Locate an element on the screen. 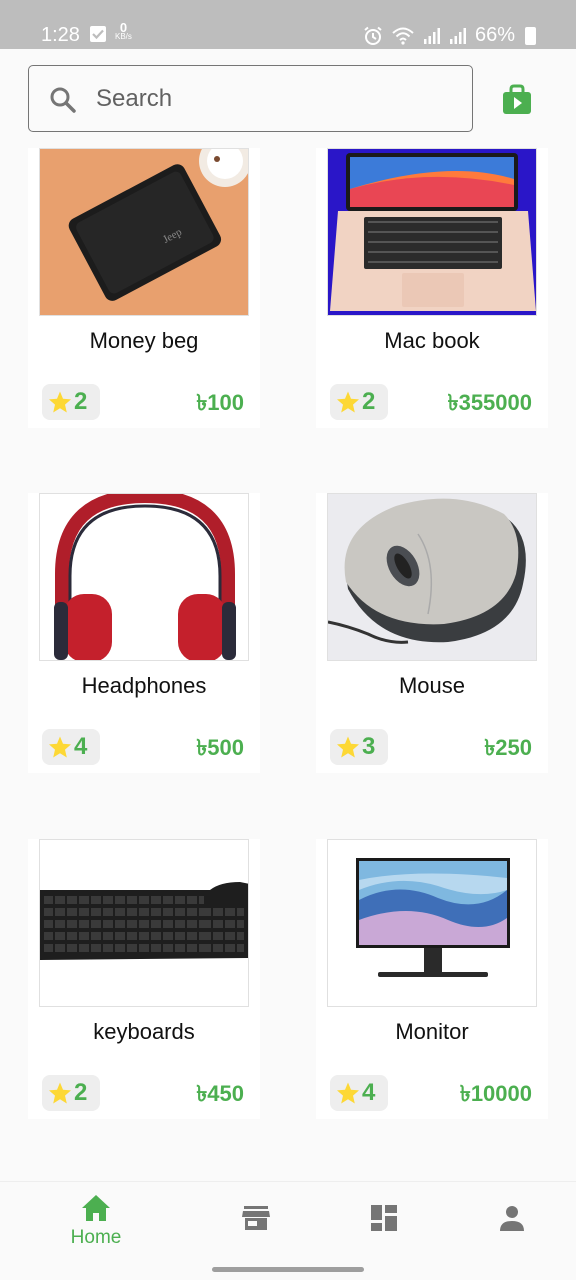  store-icon is located at coordinates (256, 1218).